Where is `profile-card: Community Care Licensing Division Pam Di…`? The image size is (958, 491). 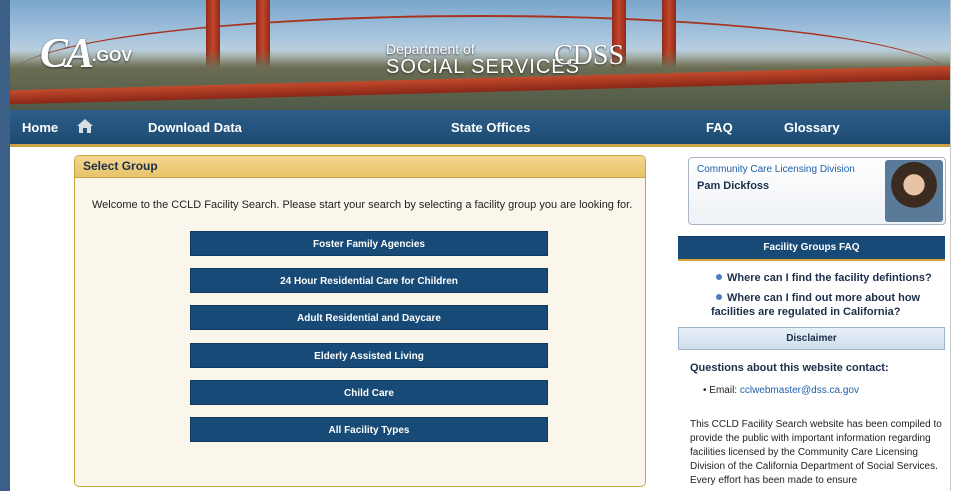
profile-card: Community Care Licensing Division Pam Di… is located at coordinates (817, 191).